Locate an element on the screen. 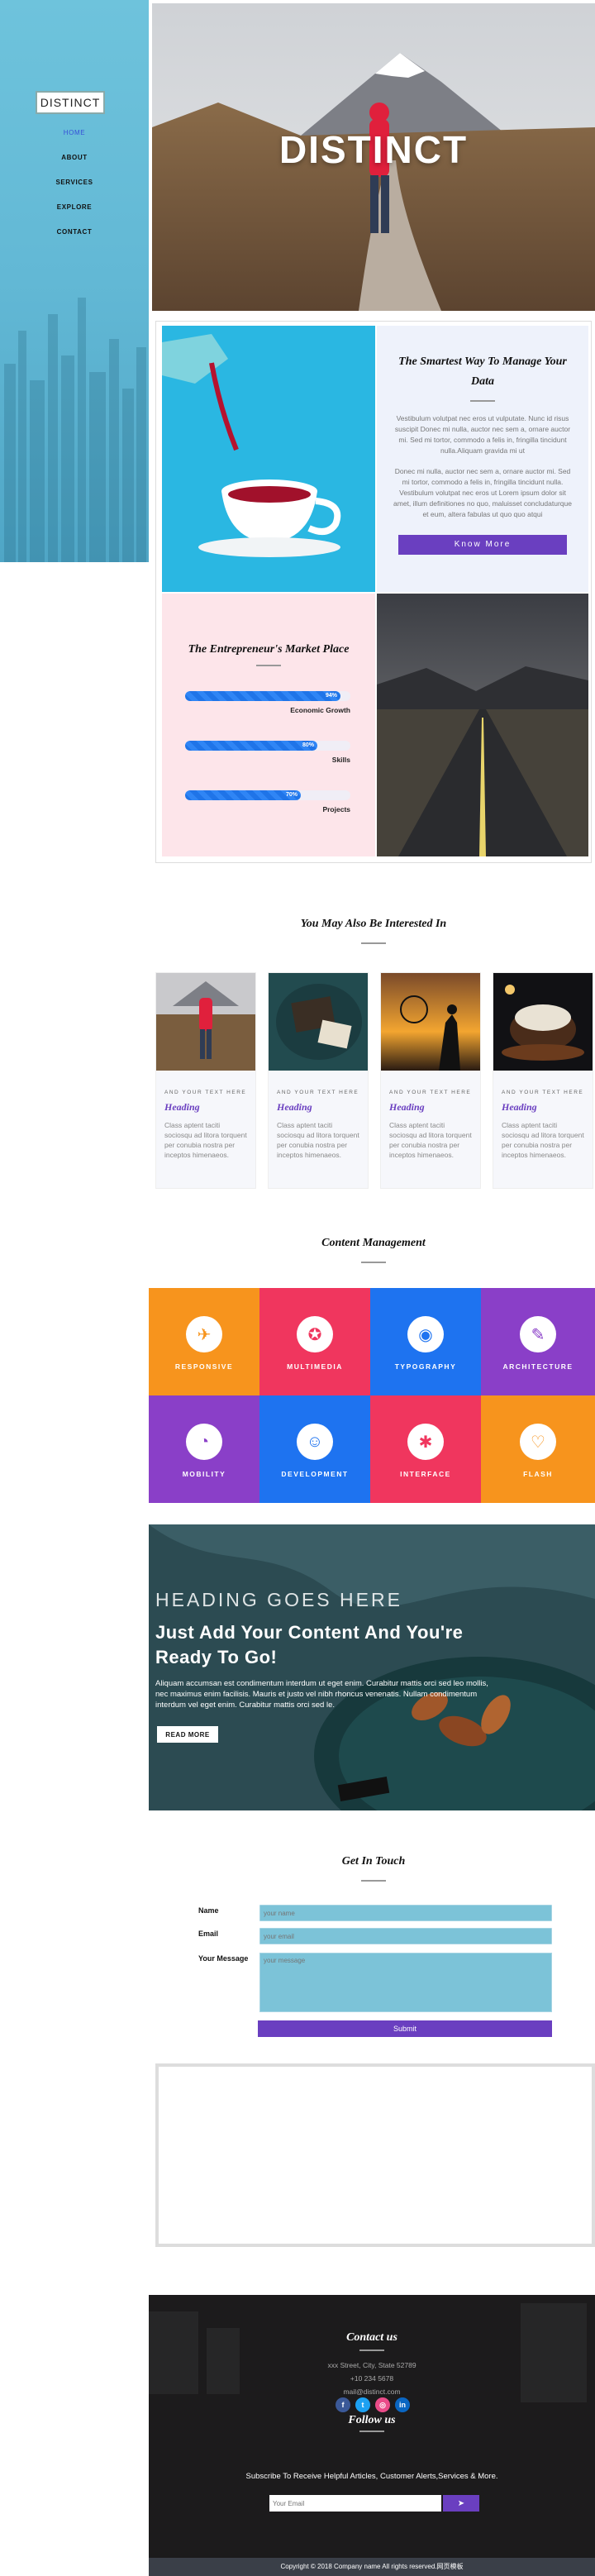  know-more-button: Know More is located at coordinates (482, 545).